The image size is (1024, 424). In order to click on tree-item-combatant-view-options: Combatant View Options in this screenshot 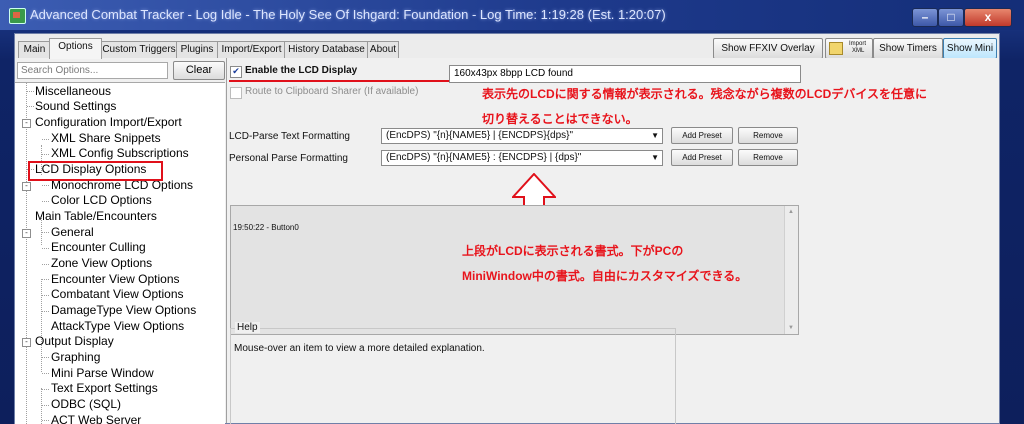, I will do `click(117, 294)`.